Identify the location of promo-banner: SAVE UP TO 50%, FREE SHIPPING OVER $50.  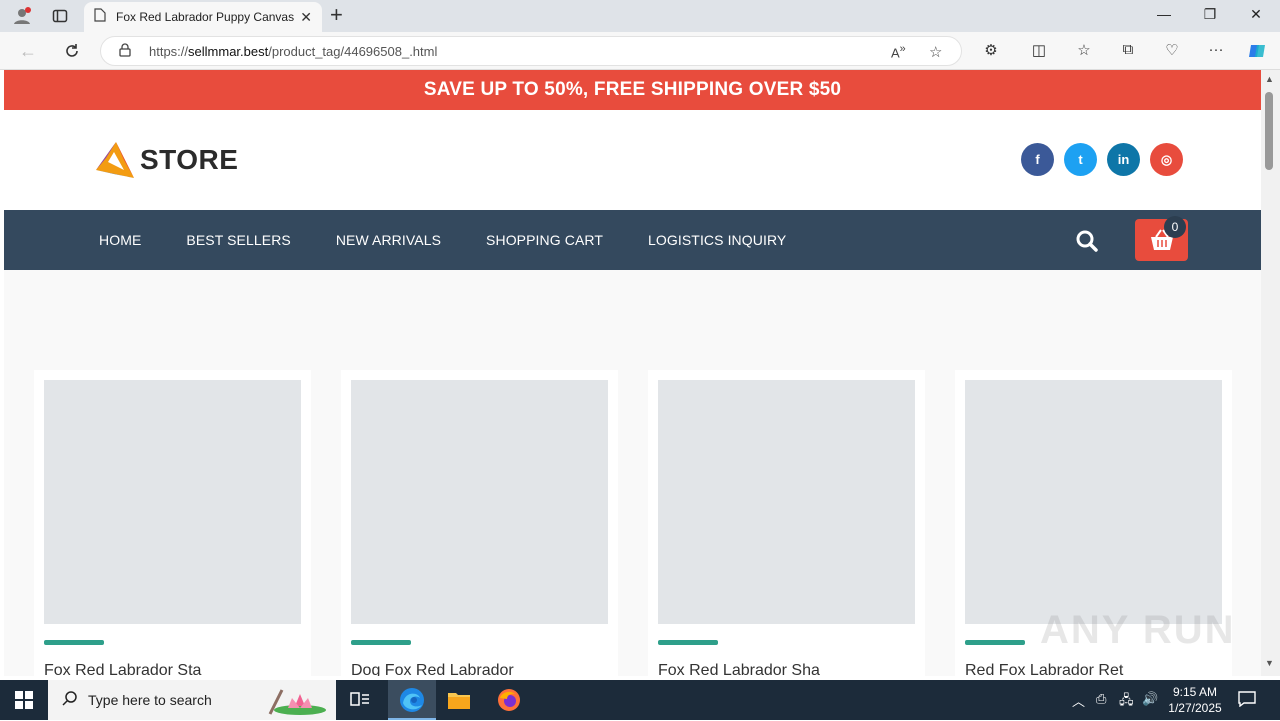
(632, 90).